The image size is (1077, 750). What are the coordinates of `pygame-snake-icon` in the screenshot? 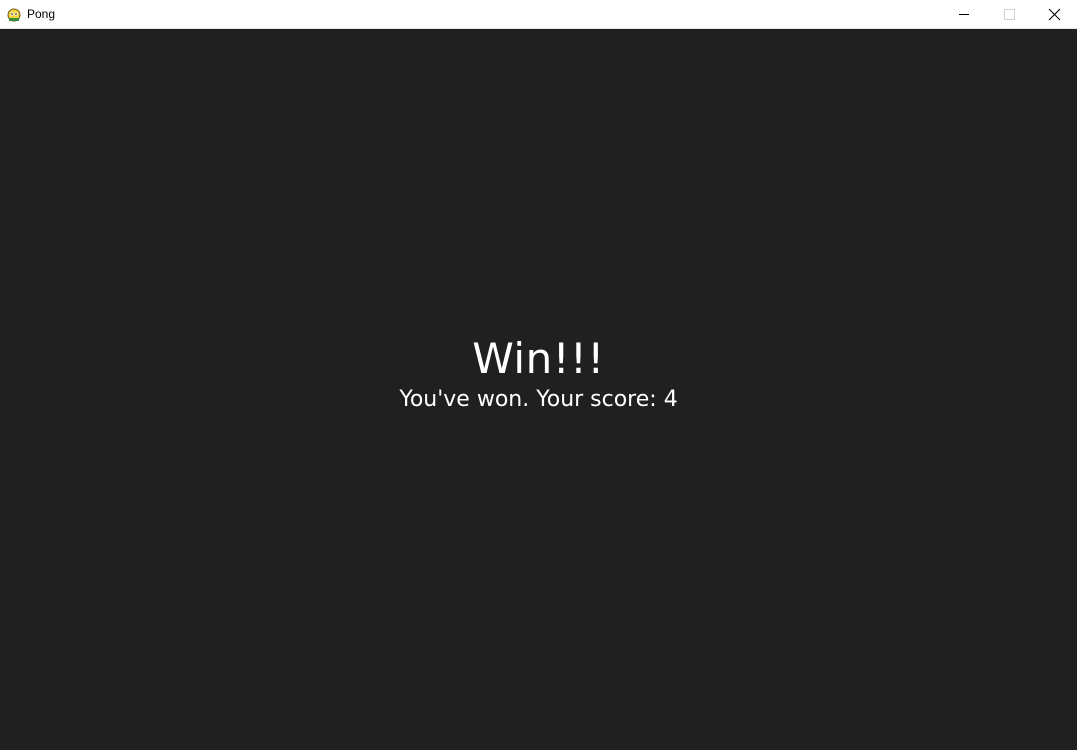 It's located at (14, 14).